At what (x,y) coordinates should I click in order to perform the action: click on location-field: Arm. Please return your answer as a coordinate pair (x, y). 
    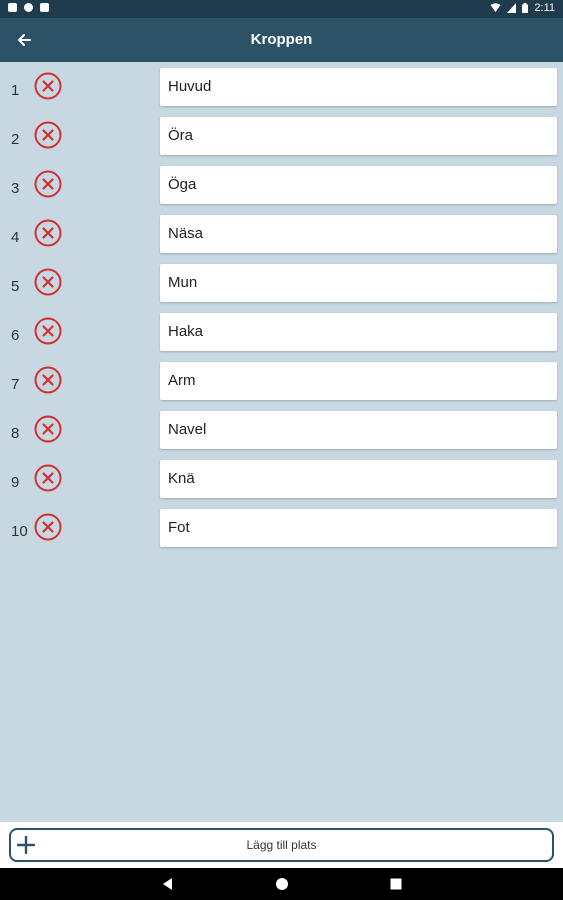
    Looking at the image, I should click on (358, 381).